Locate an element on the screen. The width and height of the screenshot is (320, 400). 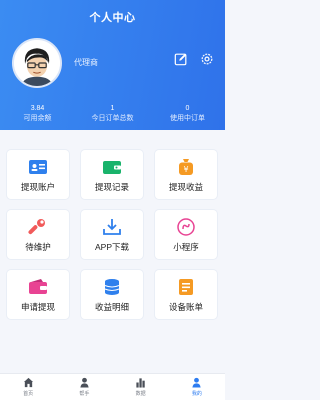
menu-label: 提现记录 is located at coordinates (111, 187).